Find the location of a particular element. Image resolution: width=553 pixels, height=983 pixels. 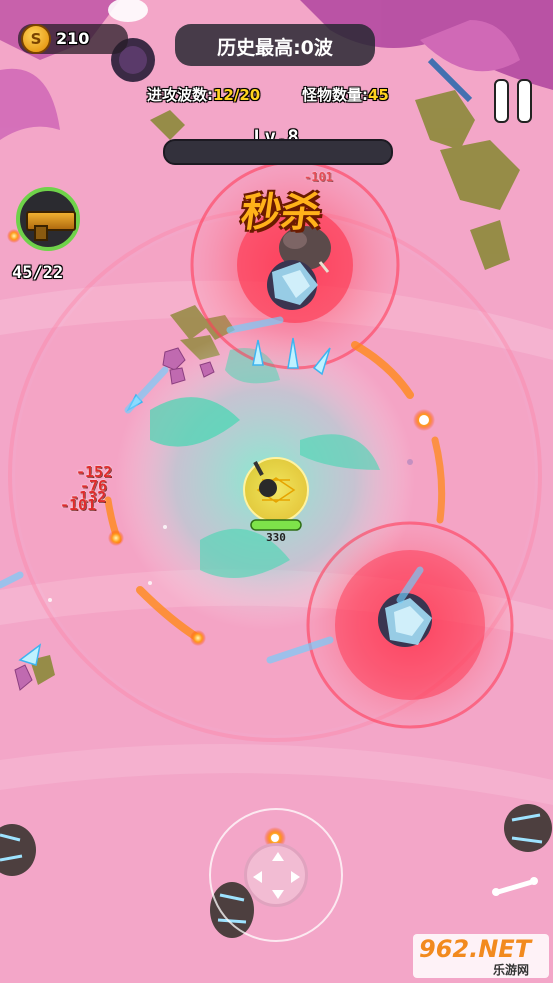

level-progress-bar is located at coordinates (278, 152).